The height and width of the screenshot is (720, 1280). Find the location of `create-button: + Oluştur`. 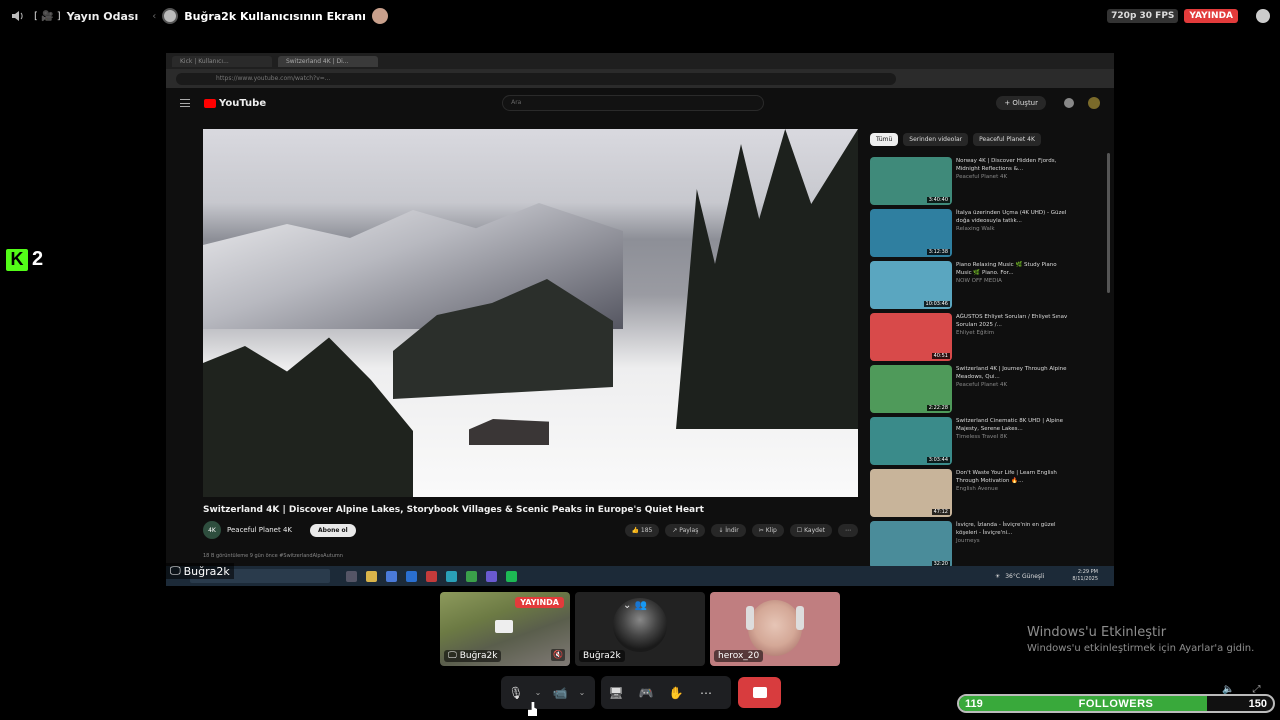

create-button: + Oluştur is located at coordinates (1021, 103).